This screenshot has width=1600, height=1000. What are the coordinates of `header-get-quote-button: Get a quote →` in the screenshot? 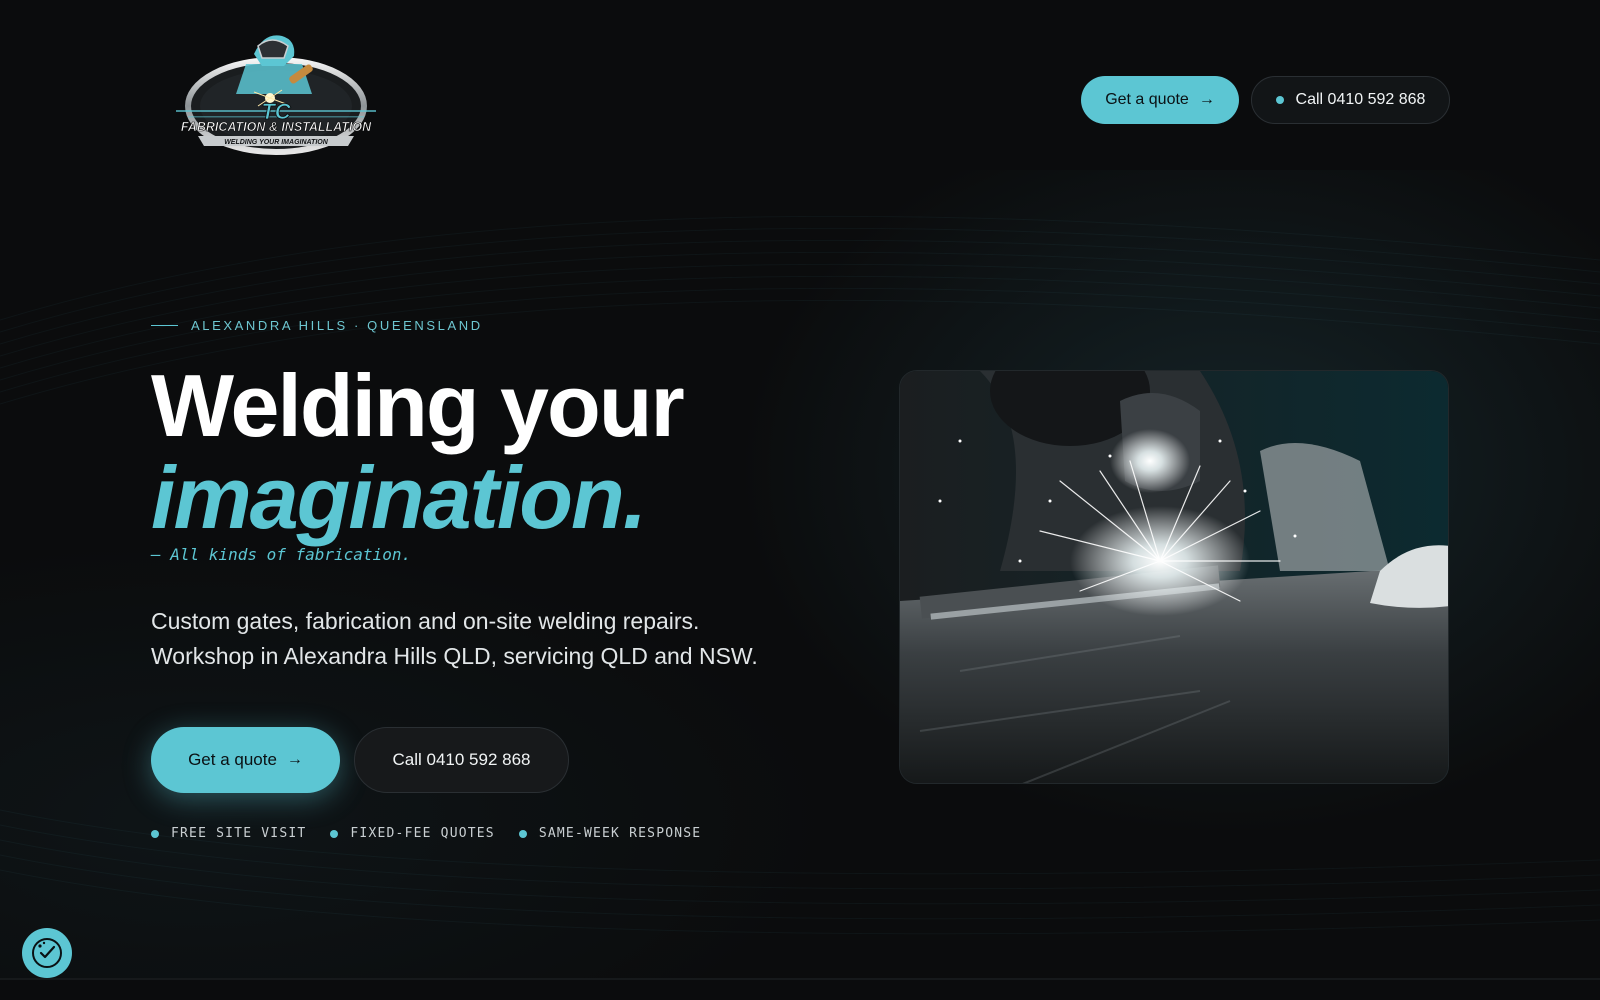 It's located at (1160, 100).